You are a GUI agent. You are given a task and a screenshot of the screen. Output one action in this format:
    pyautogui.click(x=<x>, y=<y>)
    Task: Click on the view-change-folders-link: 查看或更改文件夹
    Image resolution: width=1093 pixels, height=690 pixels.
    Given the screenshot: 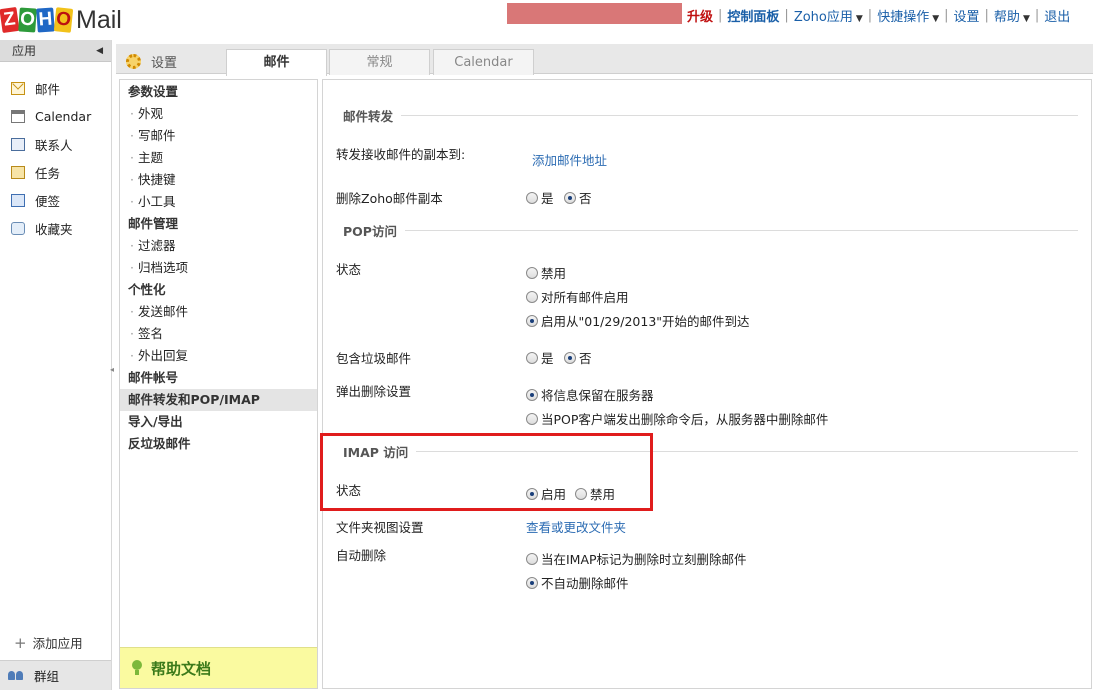 What is the action you would take?
    pyautogui.click(x=576, y=526)
    